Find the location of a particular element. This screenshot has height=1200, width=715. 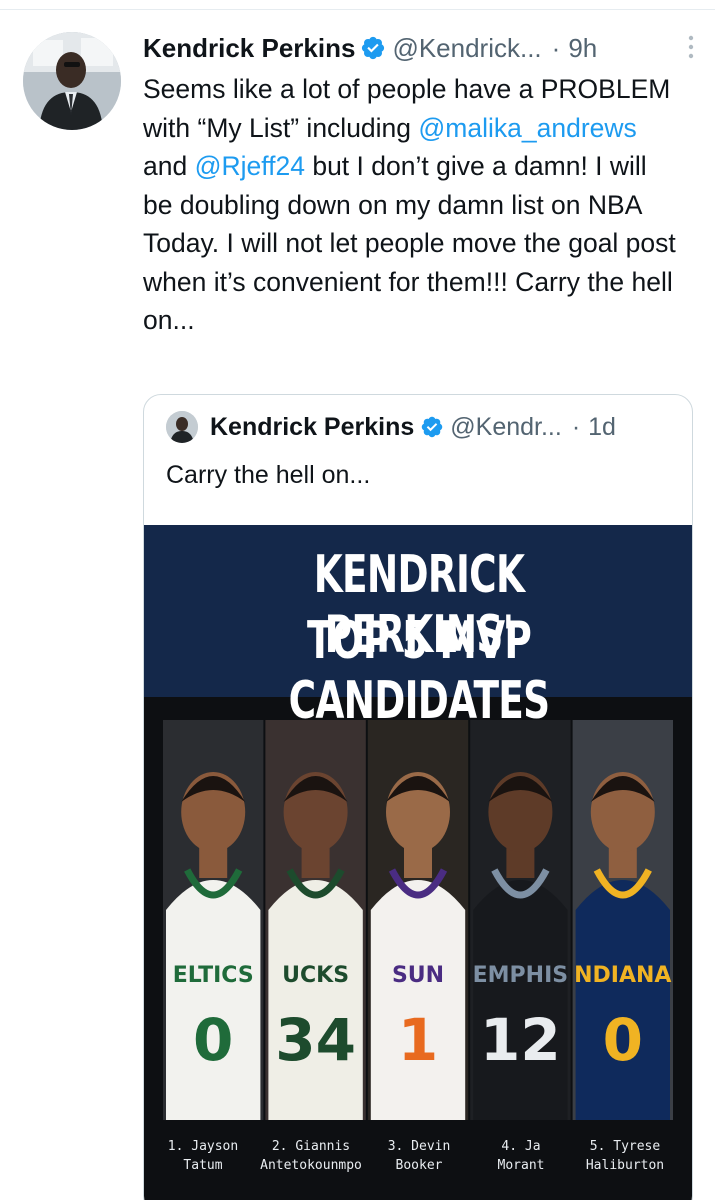

quoted-tweet-timestamp: 1d is located at coordinates (602, 427).